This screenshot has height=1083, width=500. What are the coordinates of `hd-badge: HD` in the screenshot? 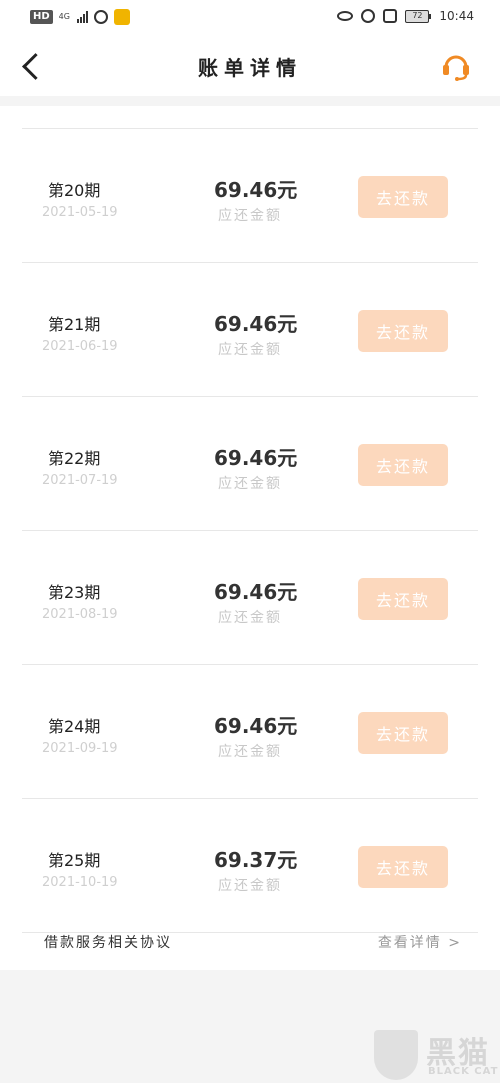 It's located at (41, 17).